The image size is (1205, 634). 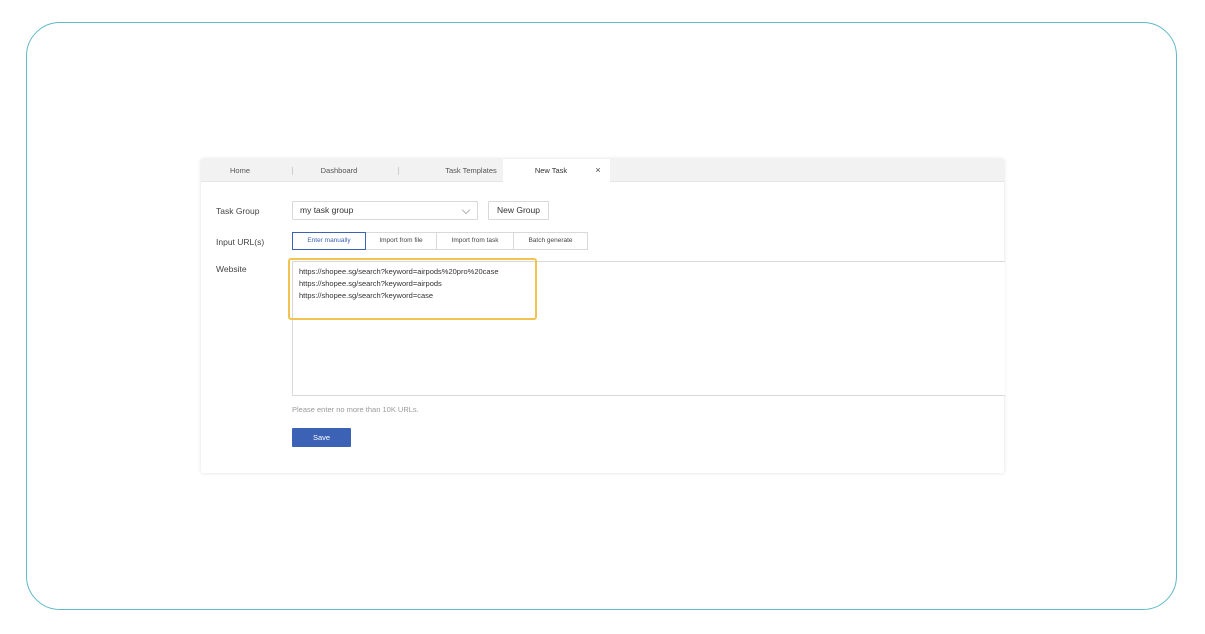 What do you see at coordinates (240, 242) in the screenshot?
I see `input-urls-label: Input URL(s)` at bounding box center [240, 242].